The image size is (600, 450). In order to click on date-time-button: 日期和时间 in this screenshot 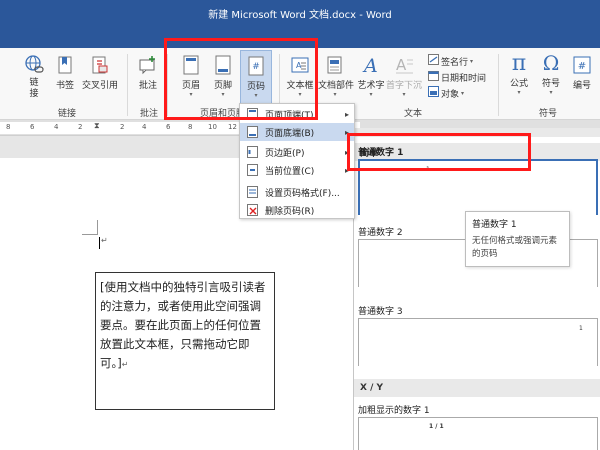, I will do `click(457, 77)`.